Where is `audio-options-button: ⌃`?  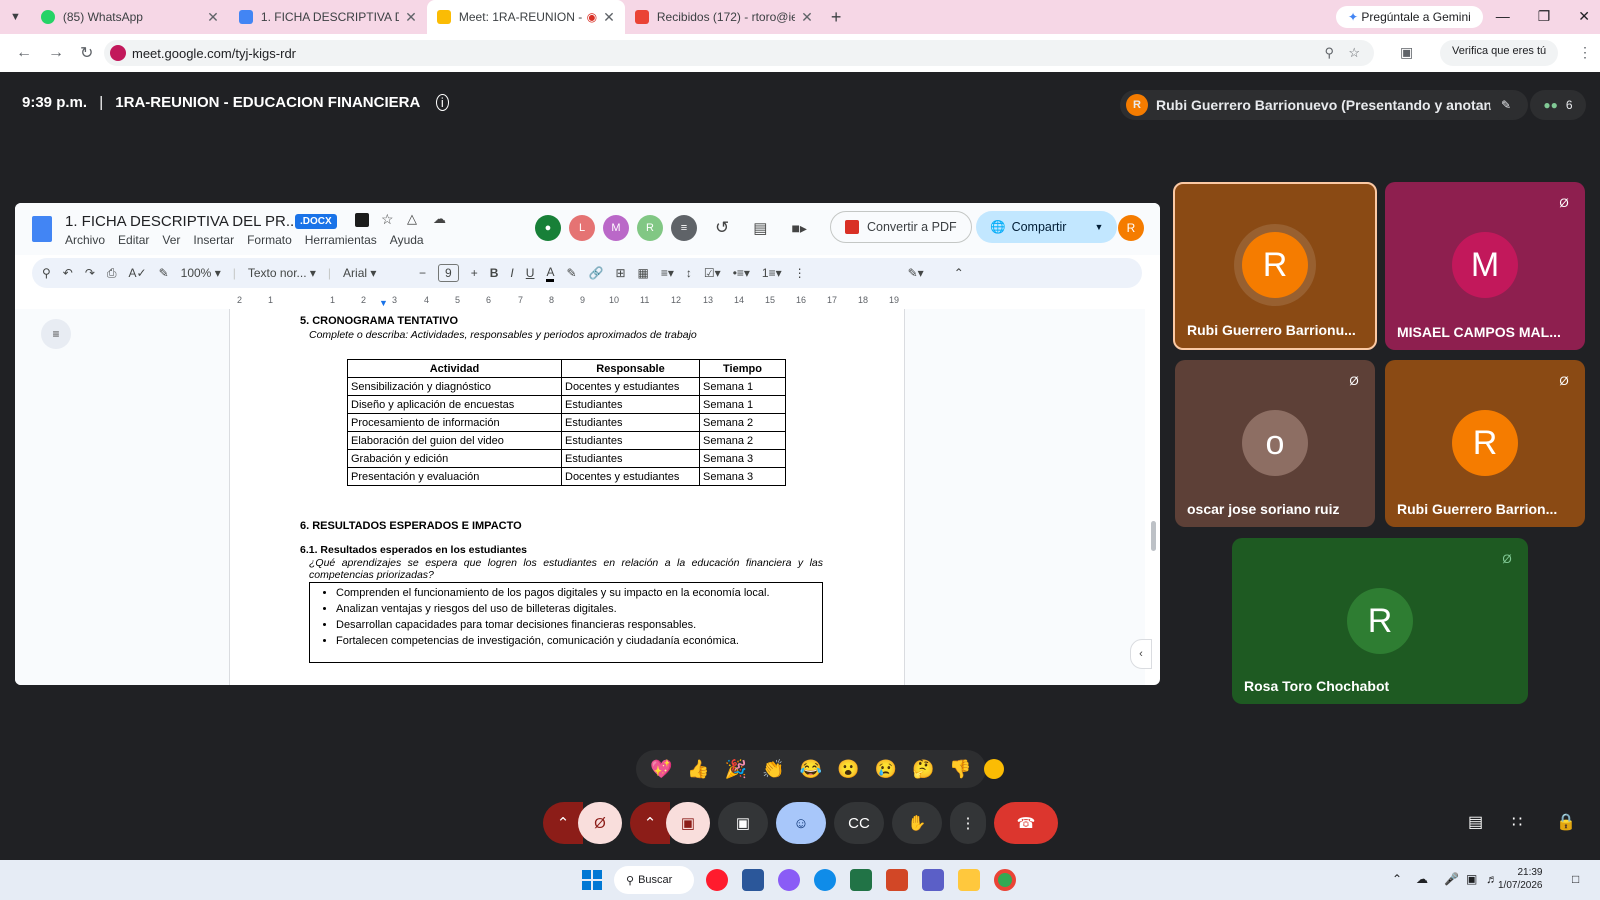
audio-options-button: ⌃ is located at coordinates (563, 823).